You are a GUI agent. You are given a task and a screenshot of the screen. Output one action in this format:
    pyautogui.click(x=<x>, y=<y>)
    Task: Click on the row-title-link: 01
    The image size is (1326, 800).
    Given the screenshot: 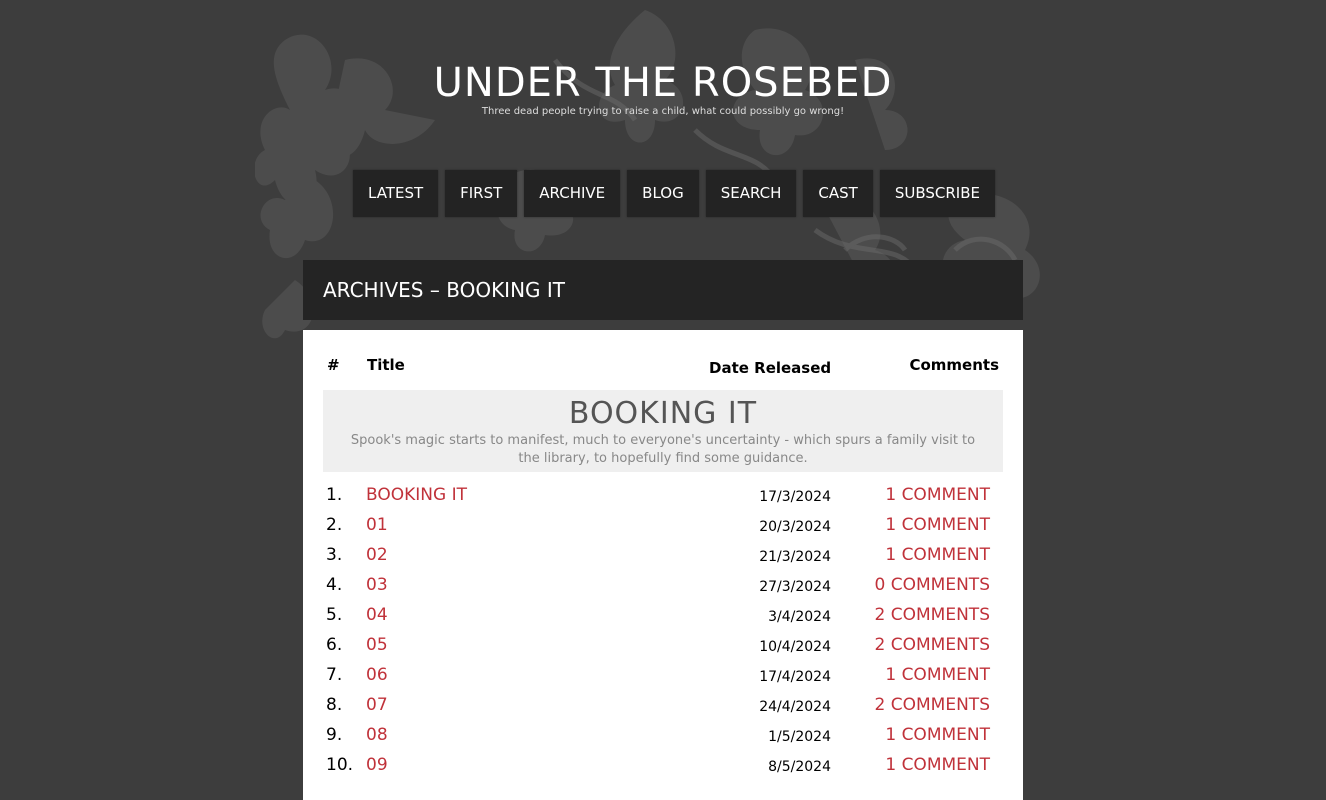 What is the action you would take?
    pyautogui.click(x=377, y=525)
    